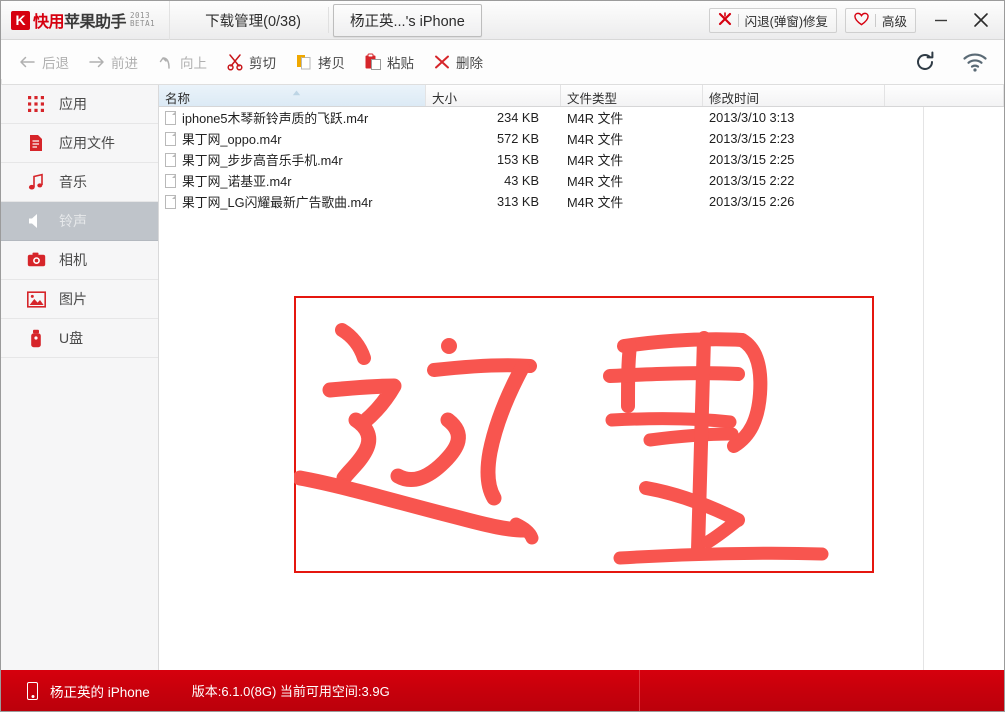 The width and height of the screenshot is (1005, 712). I want to click on file-size-cell: 153 KB, so click(518, 159).